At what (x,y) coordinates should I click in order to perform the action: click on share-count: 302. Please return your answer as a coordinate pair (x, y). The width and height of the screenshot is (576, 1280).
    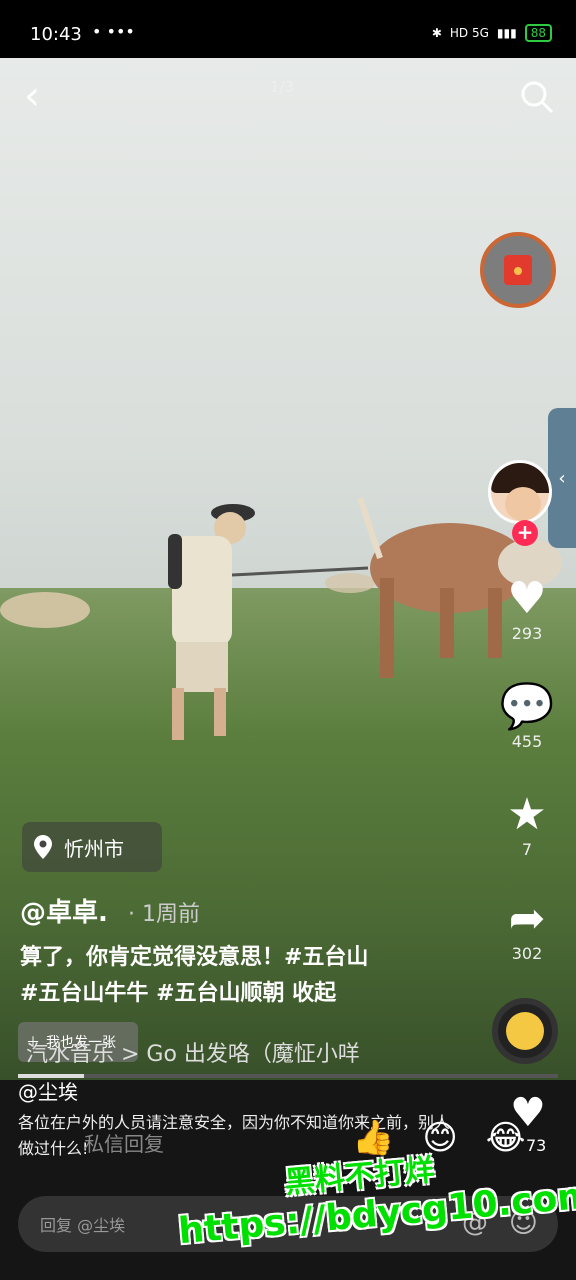
    Looking at the image, I should click on (527, 953).